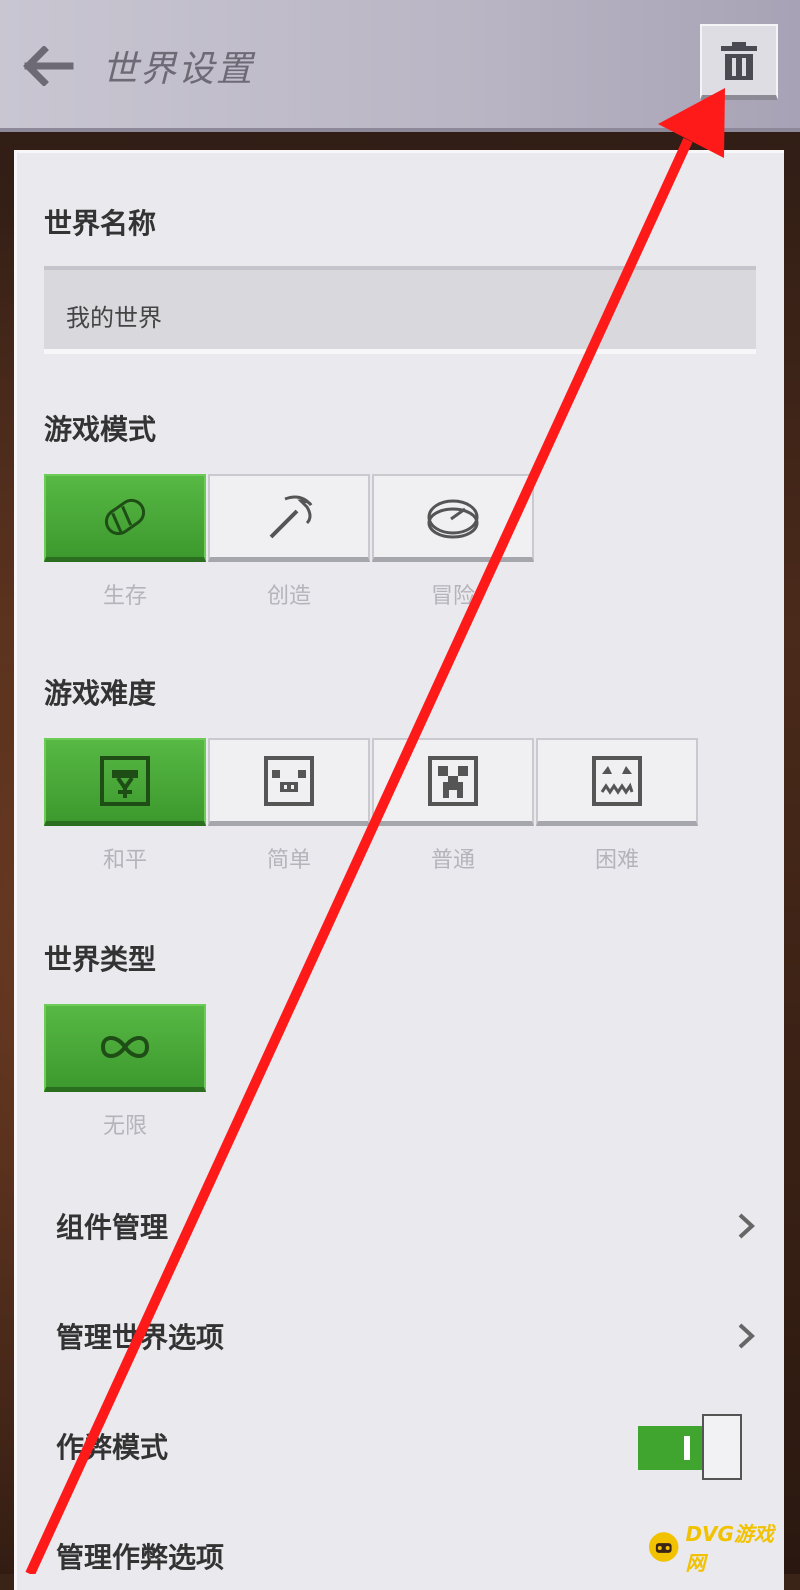 This screenshot has height=1590, width=800. Describe the element at coordinates (100, 223) in the screenshot. I see `world-name-label: 世界名称` at that location.